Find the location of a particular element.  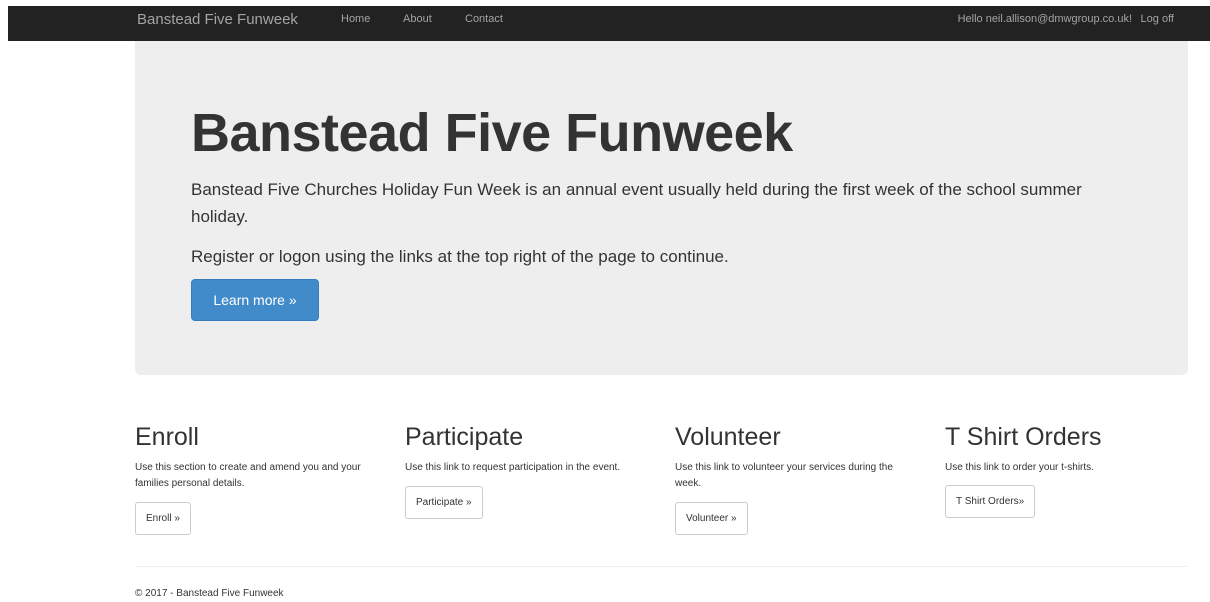

footer-divider is located at coordinates (661, 566).